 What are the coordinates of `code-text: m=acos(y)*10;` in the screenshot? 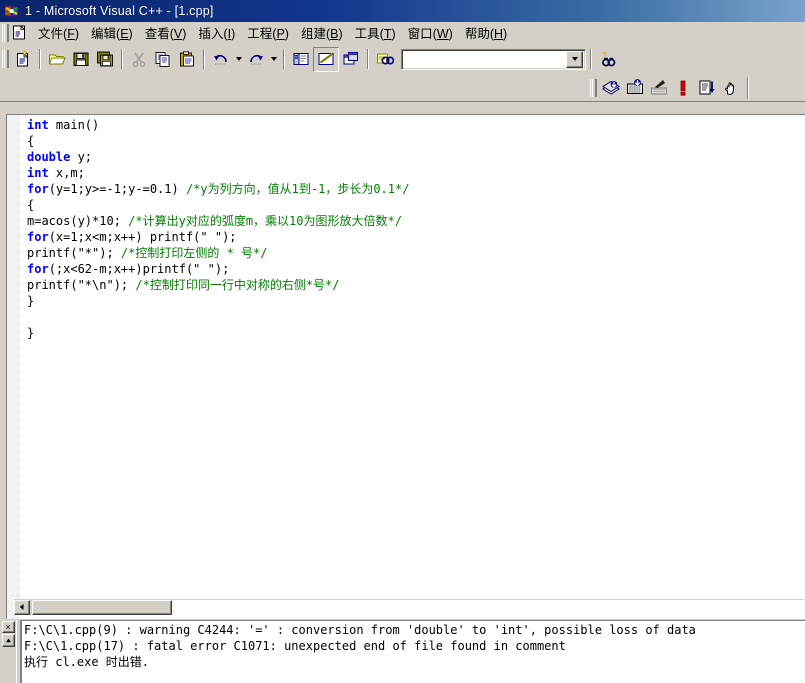 It's located at (78, 221).